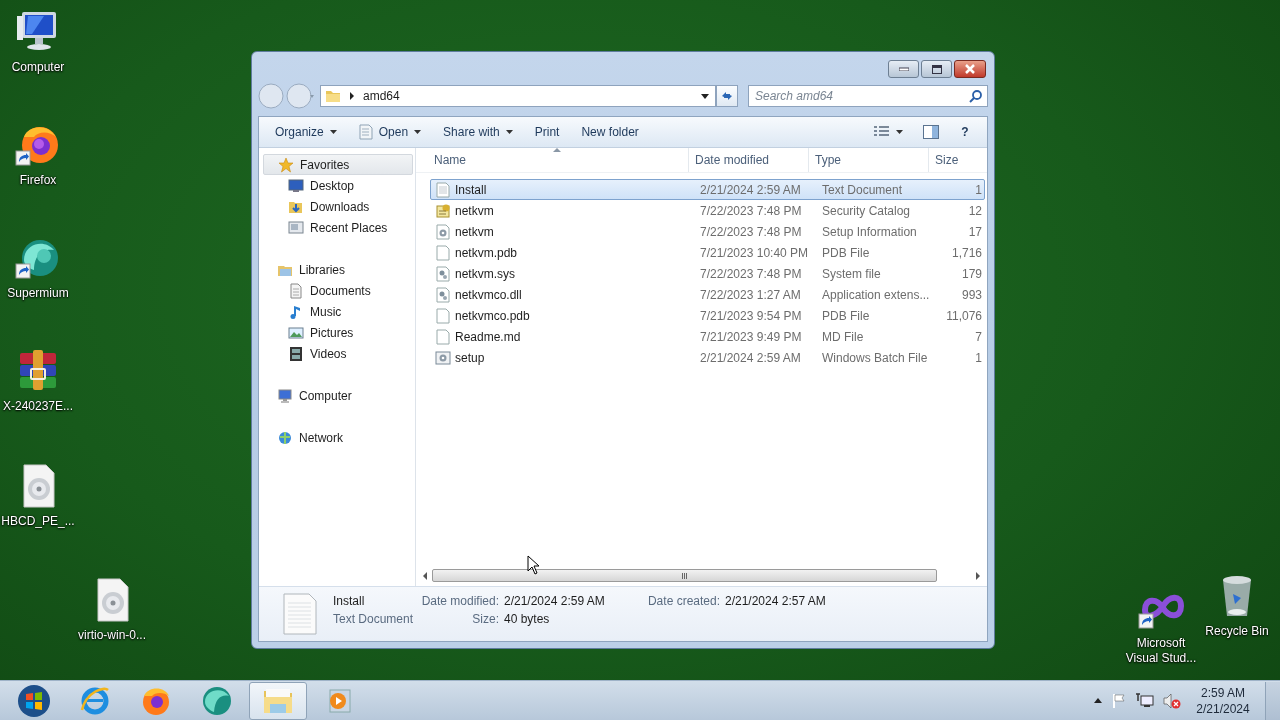  I want to click on file-row: netkvm.sys 7/22/2023 7:48 PM System file 179, so click(707, 273).